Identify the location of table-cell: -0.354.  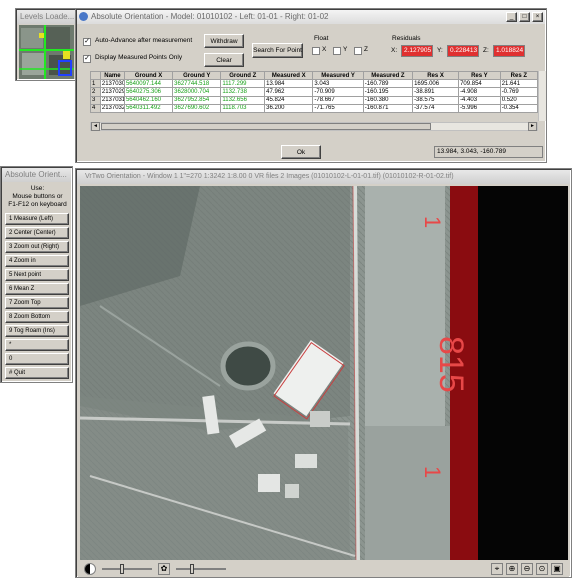
(519, 108).